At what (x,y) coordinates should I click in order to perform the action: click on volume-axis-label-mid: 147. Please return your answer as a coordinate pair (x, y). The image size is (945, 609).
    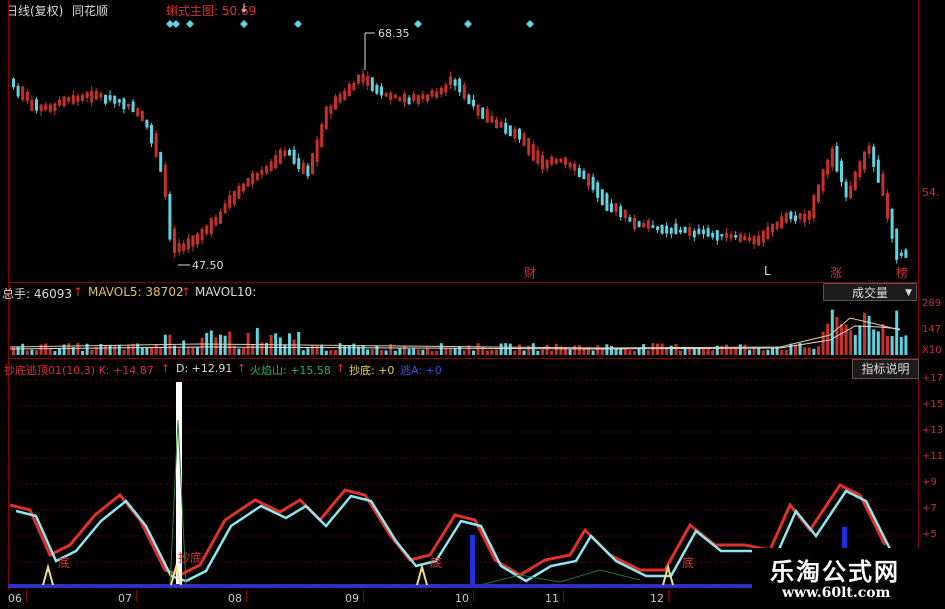
    Looking at the image, I should click on (932, 329).